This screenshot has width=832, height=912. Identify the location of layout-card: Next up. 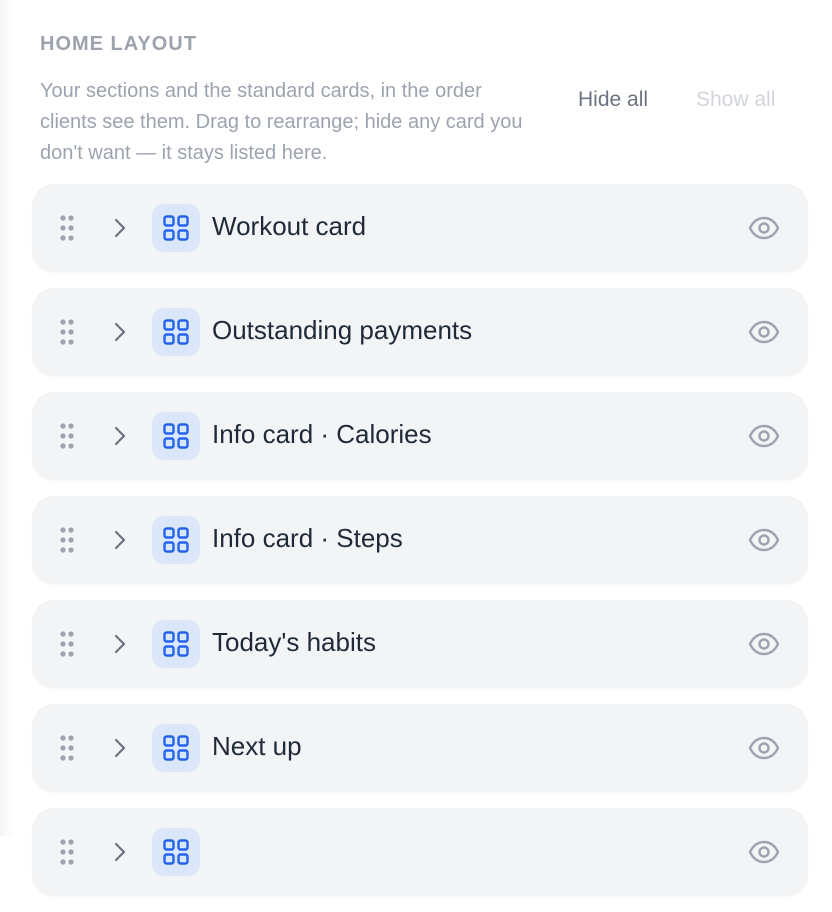
(420, 748).